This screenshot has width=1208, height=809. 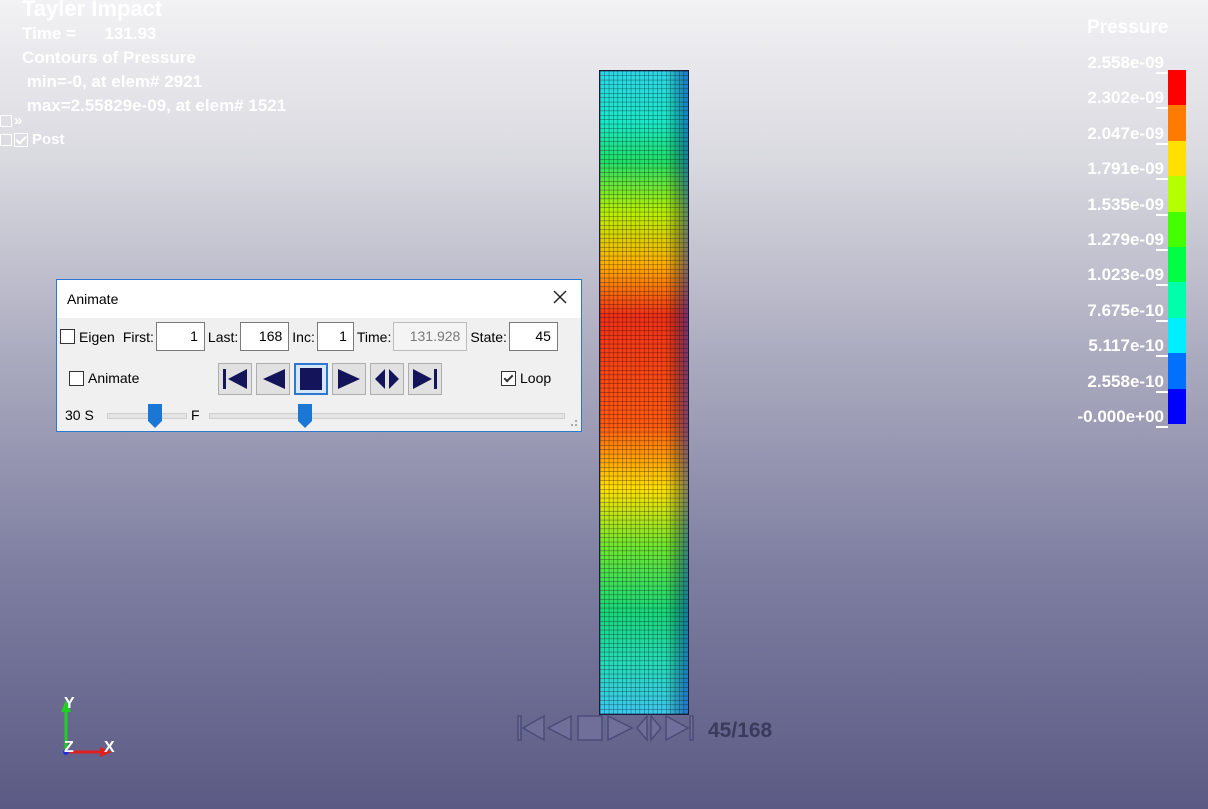 I want to click on legend-label: 1.535e-09, so click(x=1125, y=204).